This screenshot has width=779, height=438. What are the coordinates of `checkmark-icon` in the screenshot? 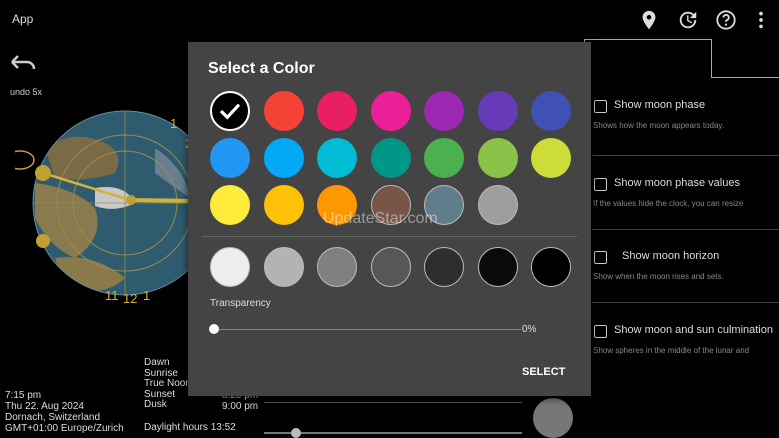 It's located at (230, 111).